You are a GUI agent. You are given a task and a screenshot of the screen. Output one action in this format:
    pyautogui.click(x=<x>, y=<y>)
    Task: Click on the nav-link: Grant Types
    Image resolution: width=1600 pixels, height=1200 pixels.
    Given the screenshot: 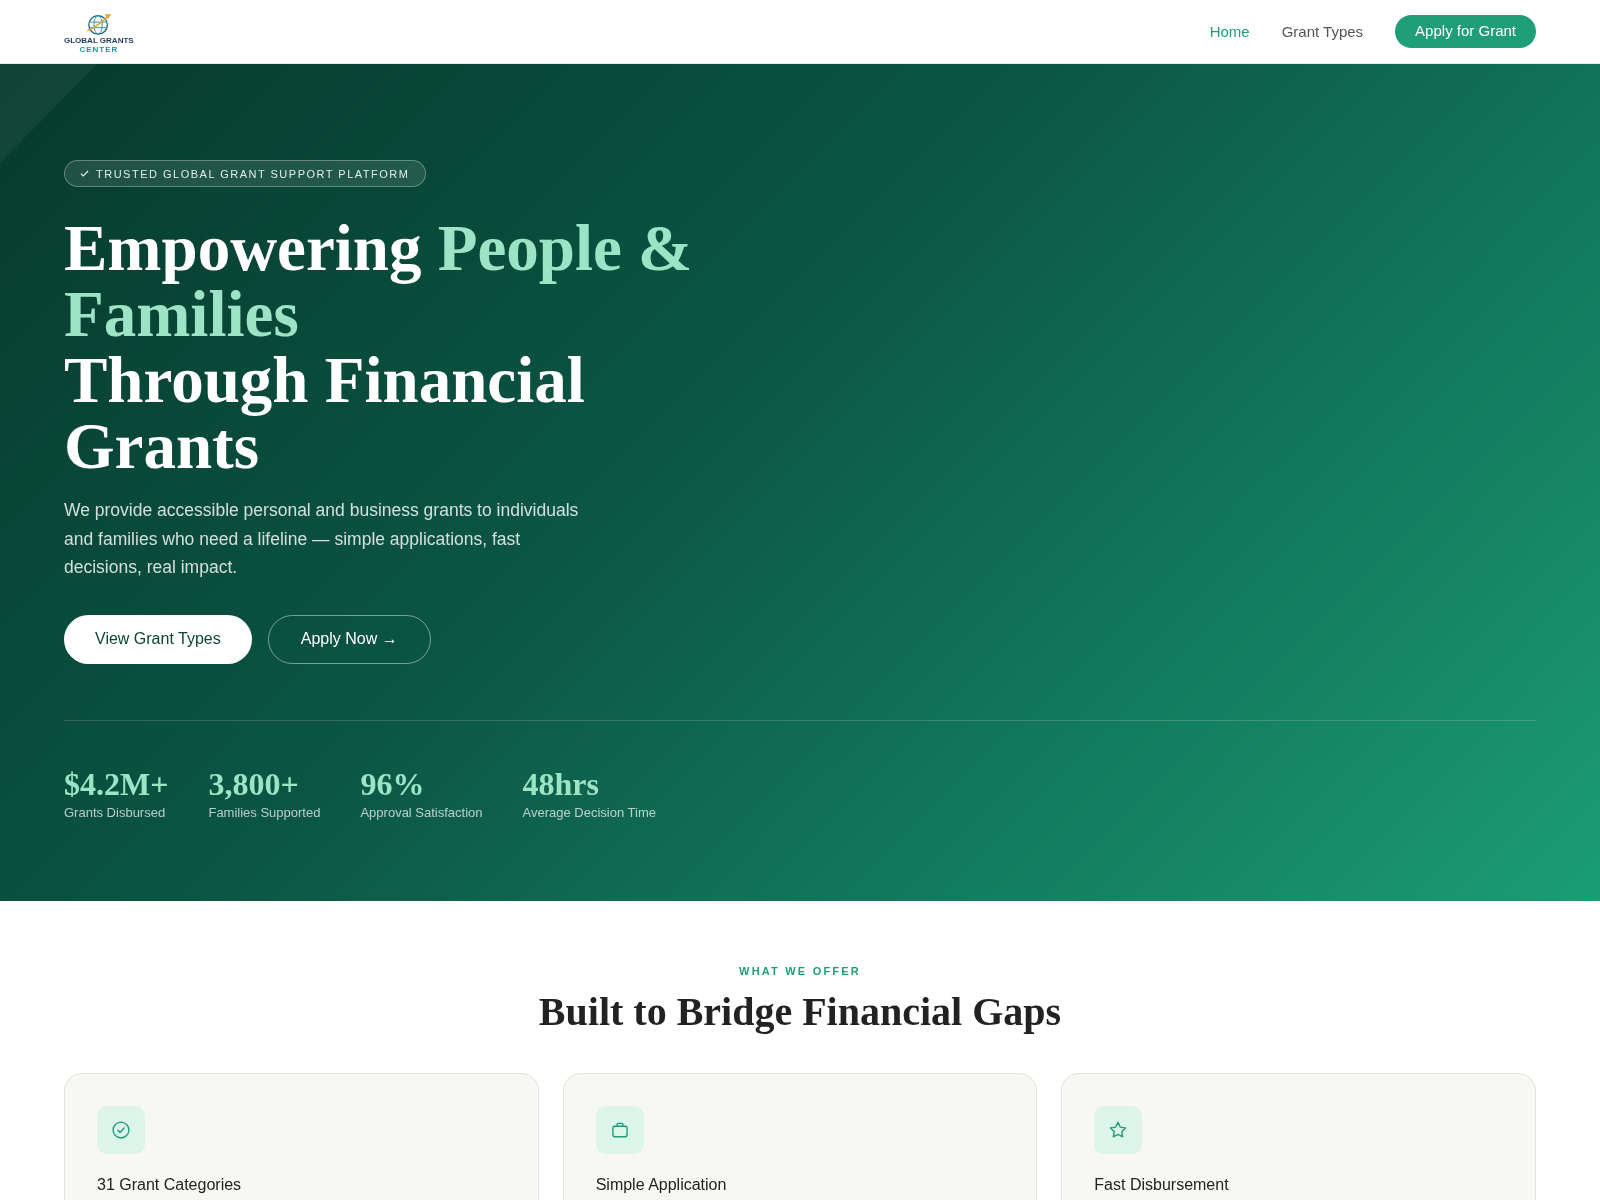 What is the action you would take?
    pyautogui.click(x=1322, y=31)
    